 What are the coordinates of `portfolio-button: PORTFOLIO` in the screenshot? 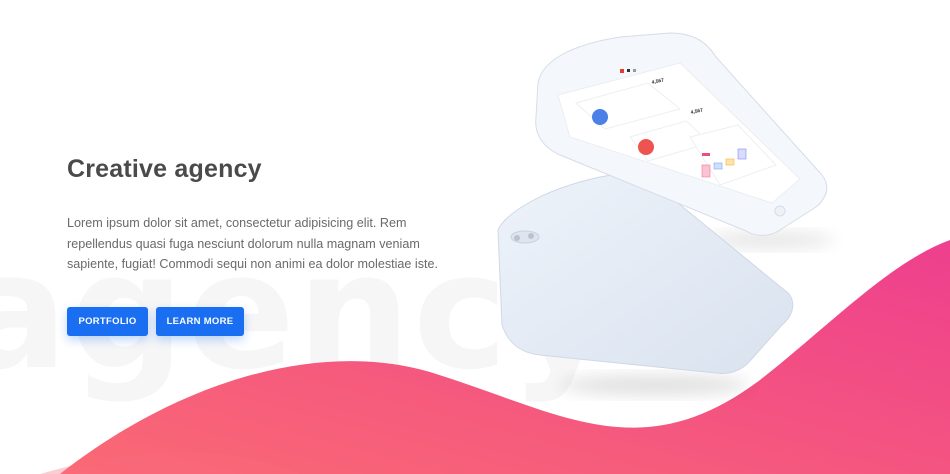 It's located at (107, 321).